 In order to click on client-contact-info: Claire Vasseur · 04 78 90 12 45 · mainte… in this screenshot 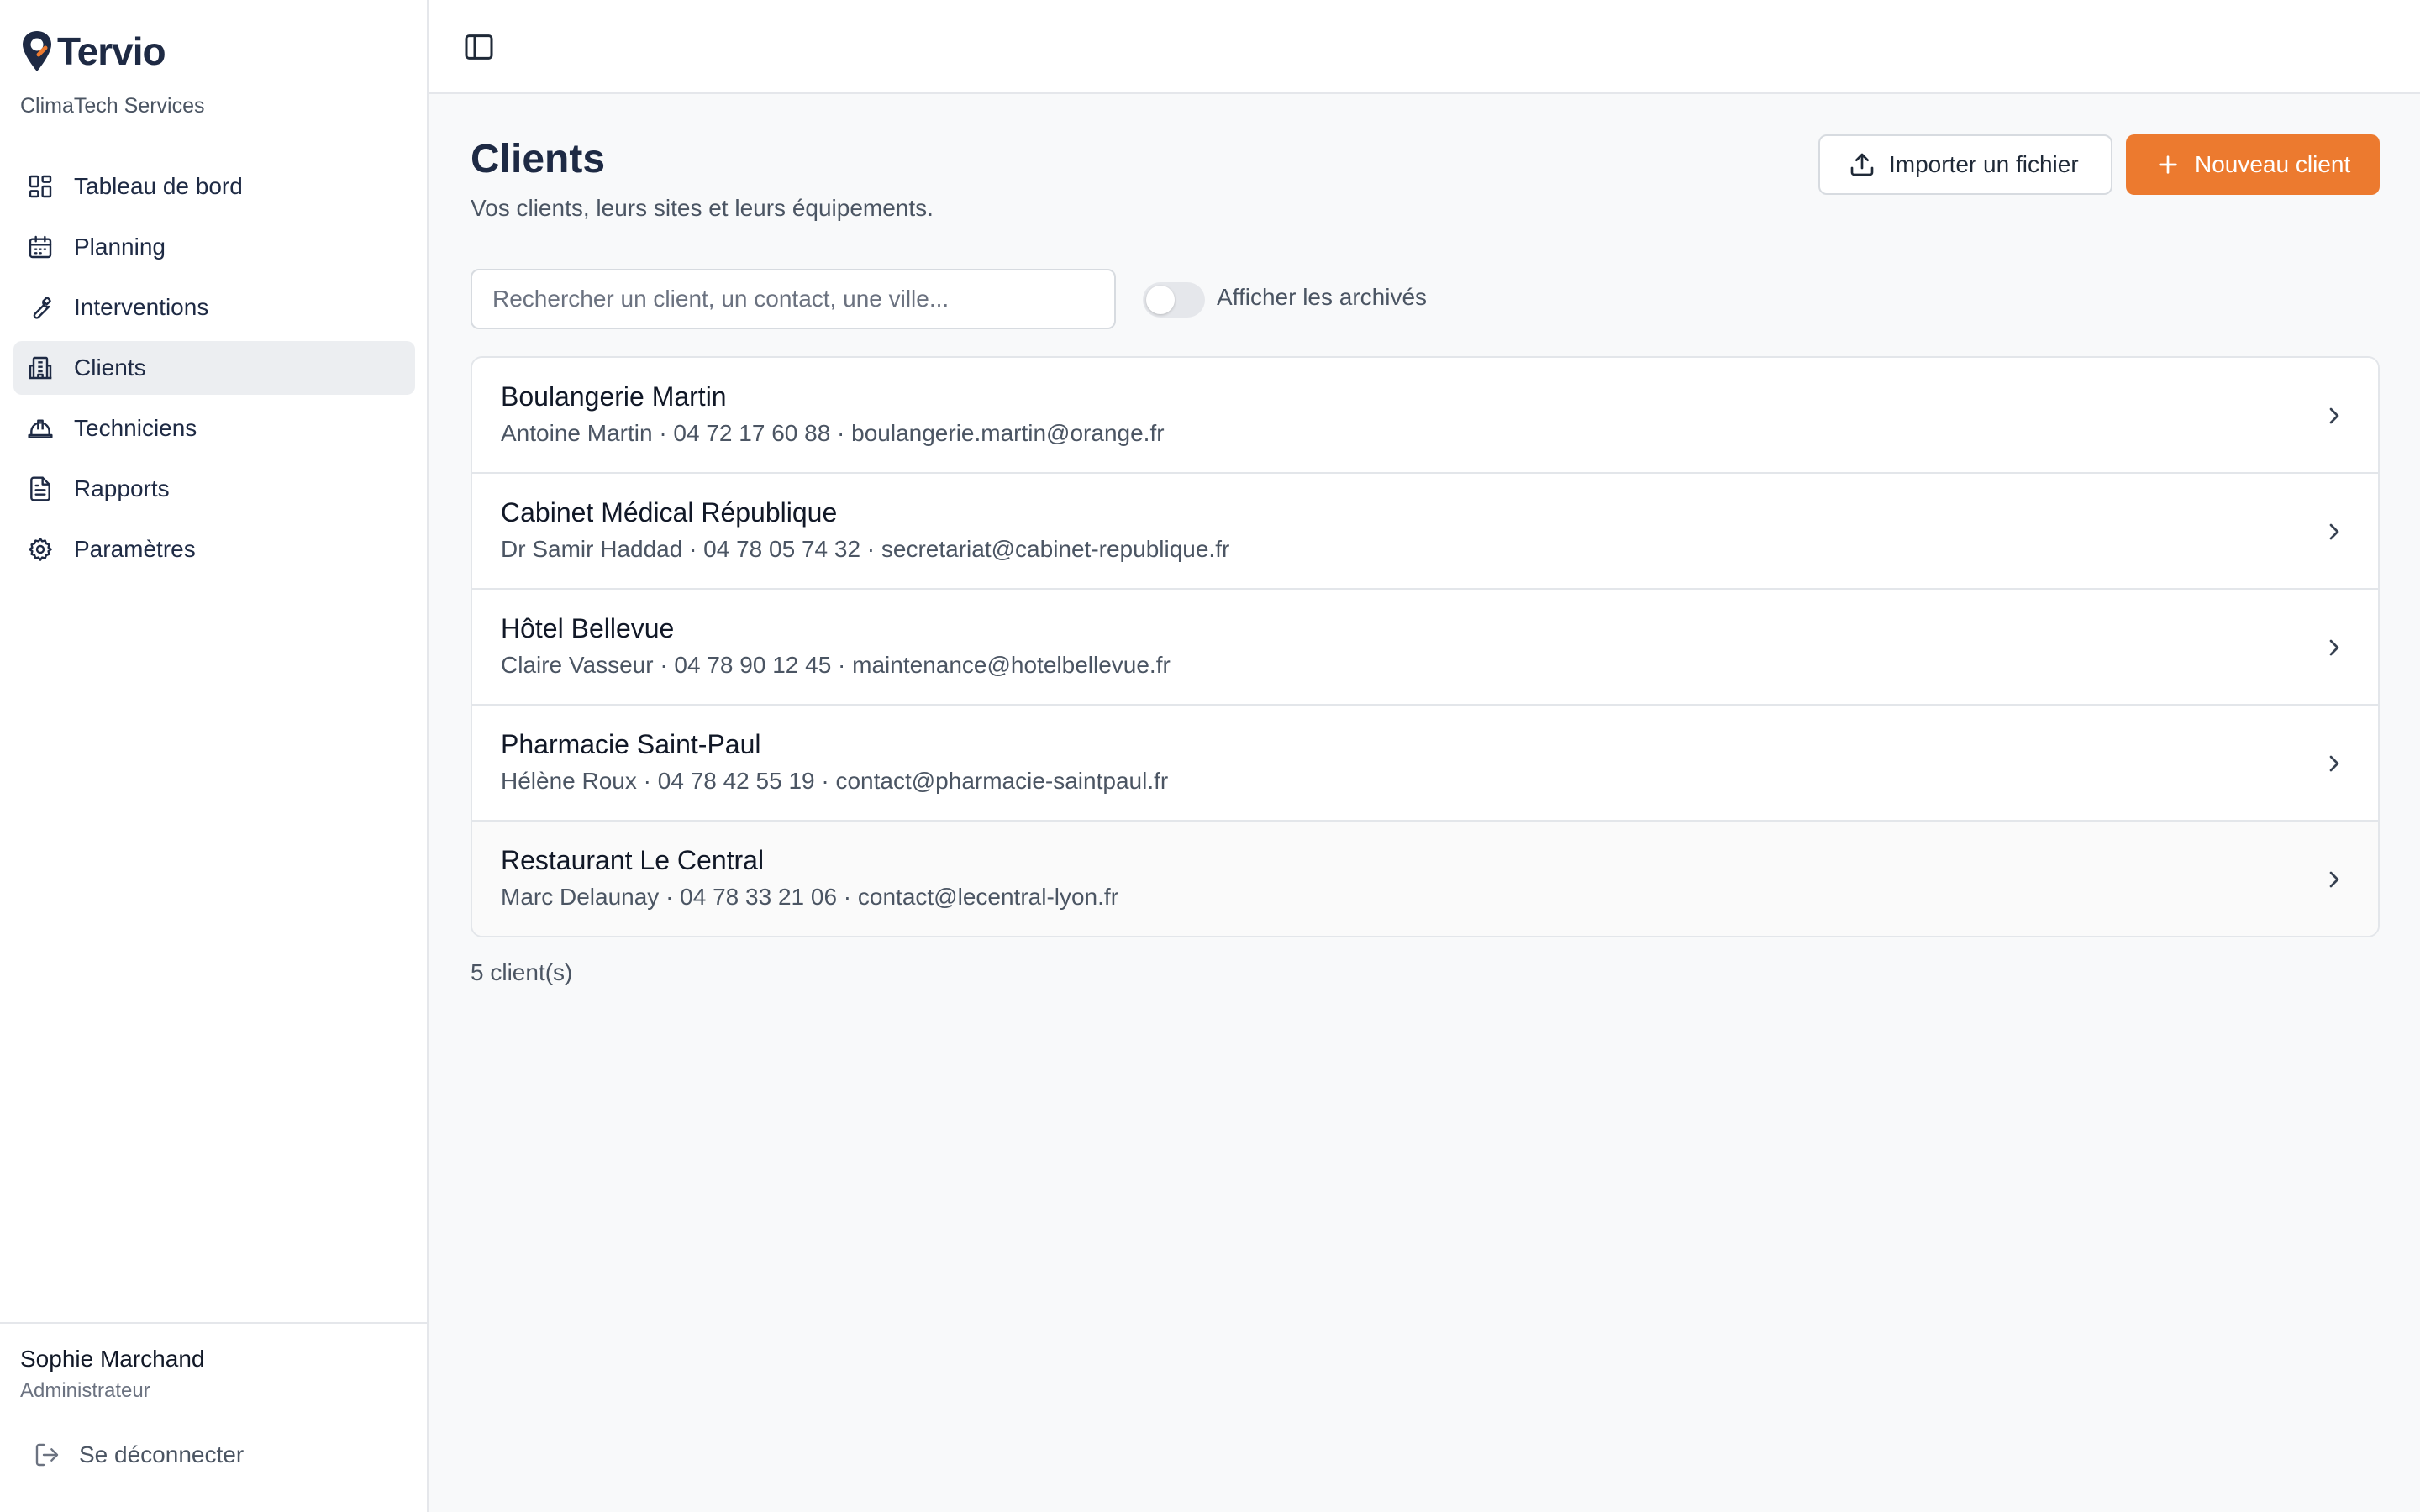, I will do `click(836, 665)`.